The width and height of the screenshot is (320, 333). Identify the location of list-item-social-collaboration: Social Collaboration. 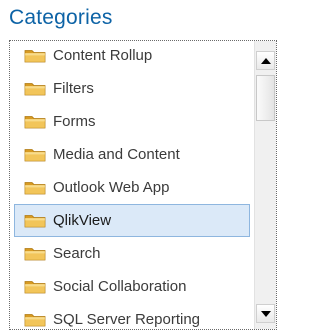
(132, 286).